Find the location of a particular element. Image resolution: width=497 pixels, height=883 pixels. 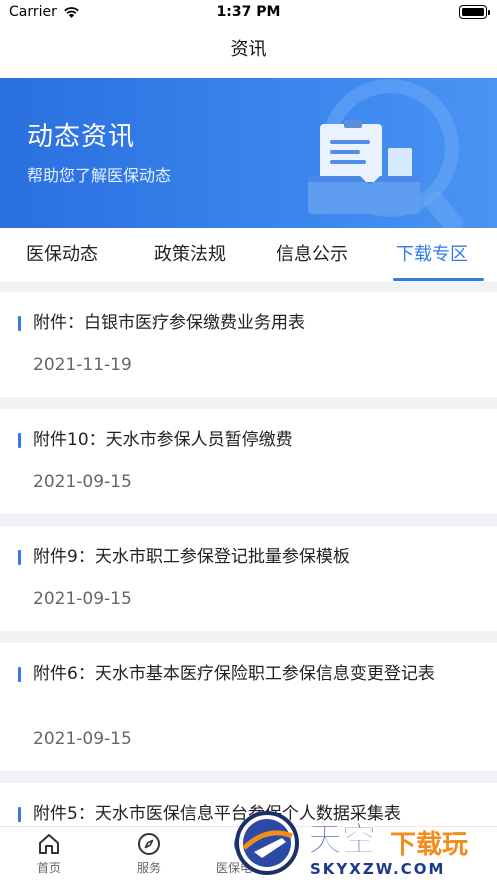

article-date: 2021-11-19 is located at coordinates (82, 365).